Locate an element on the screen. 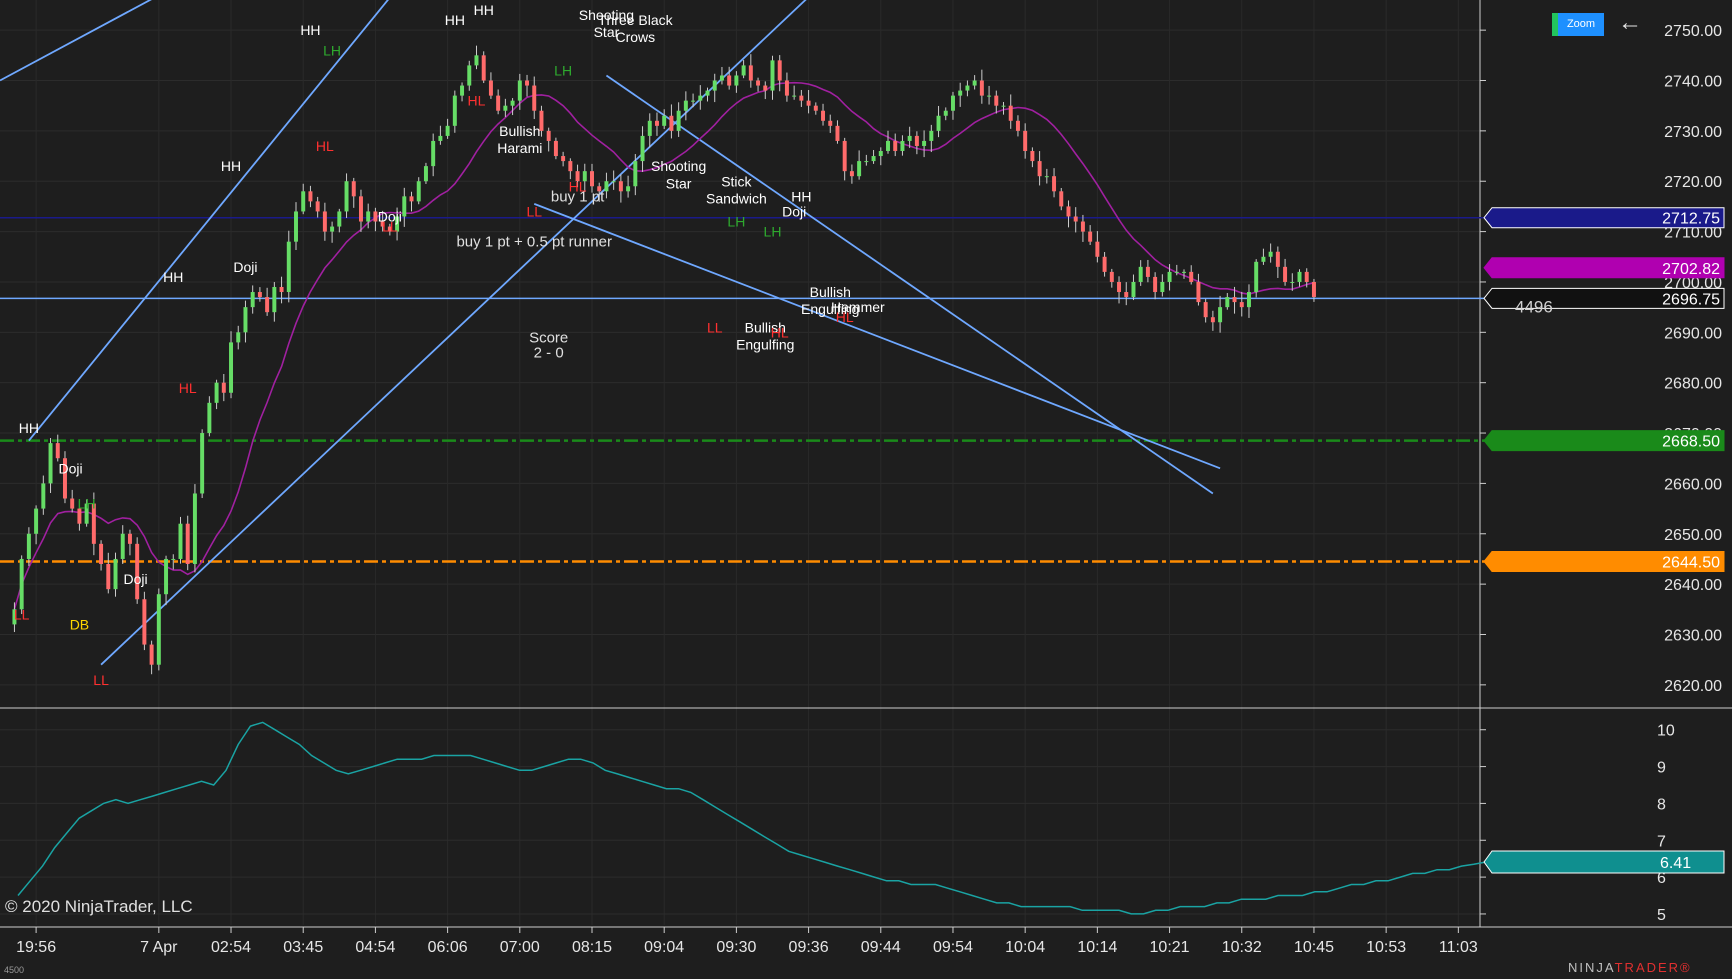 This screenshot has height=979, width=1732. annotation-label: Stick is located at coordinates (736, 181).